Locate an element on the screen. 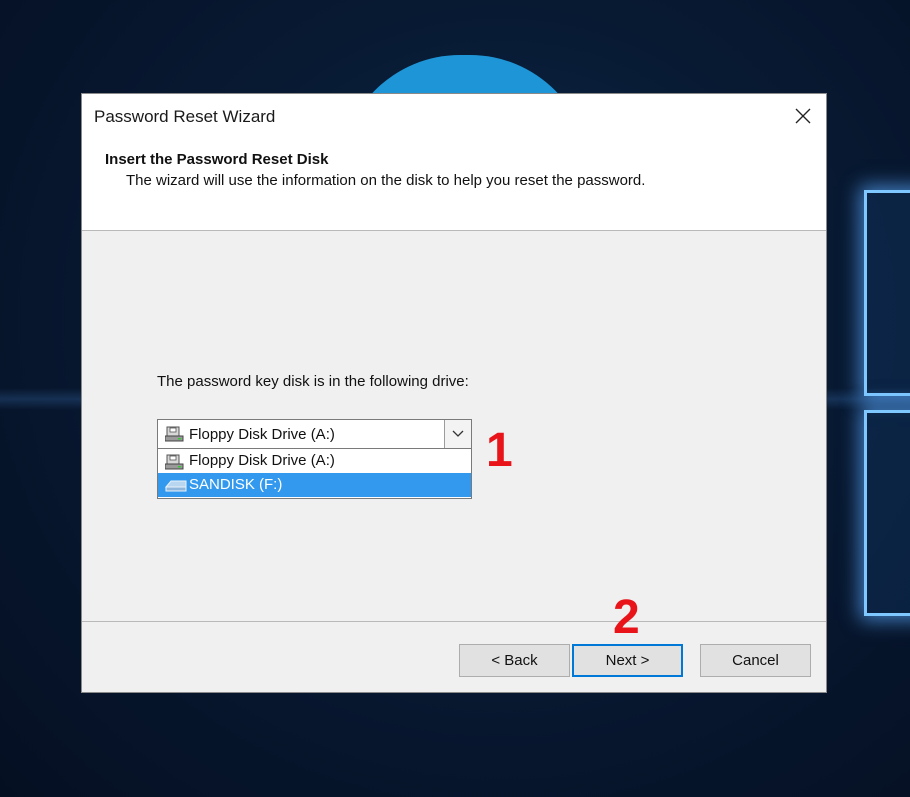  dropdown-option-sandisk: SANDISK (F:) is located at coordinates (314, 485).